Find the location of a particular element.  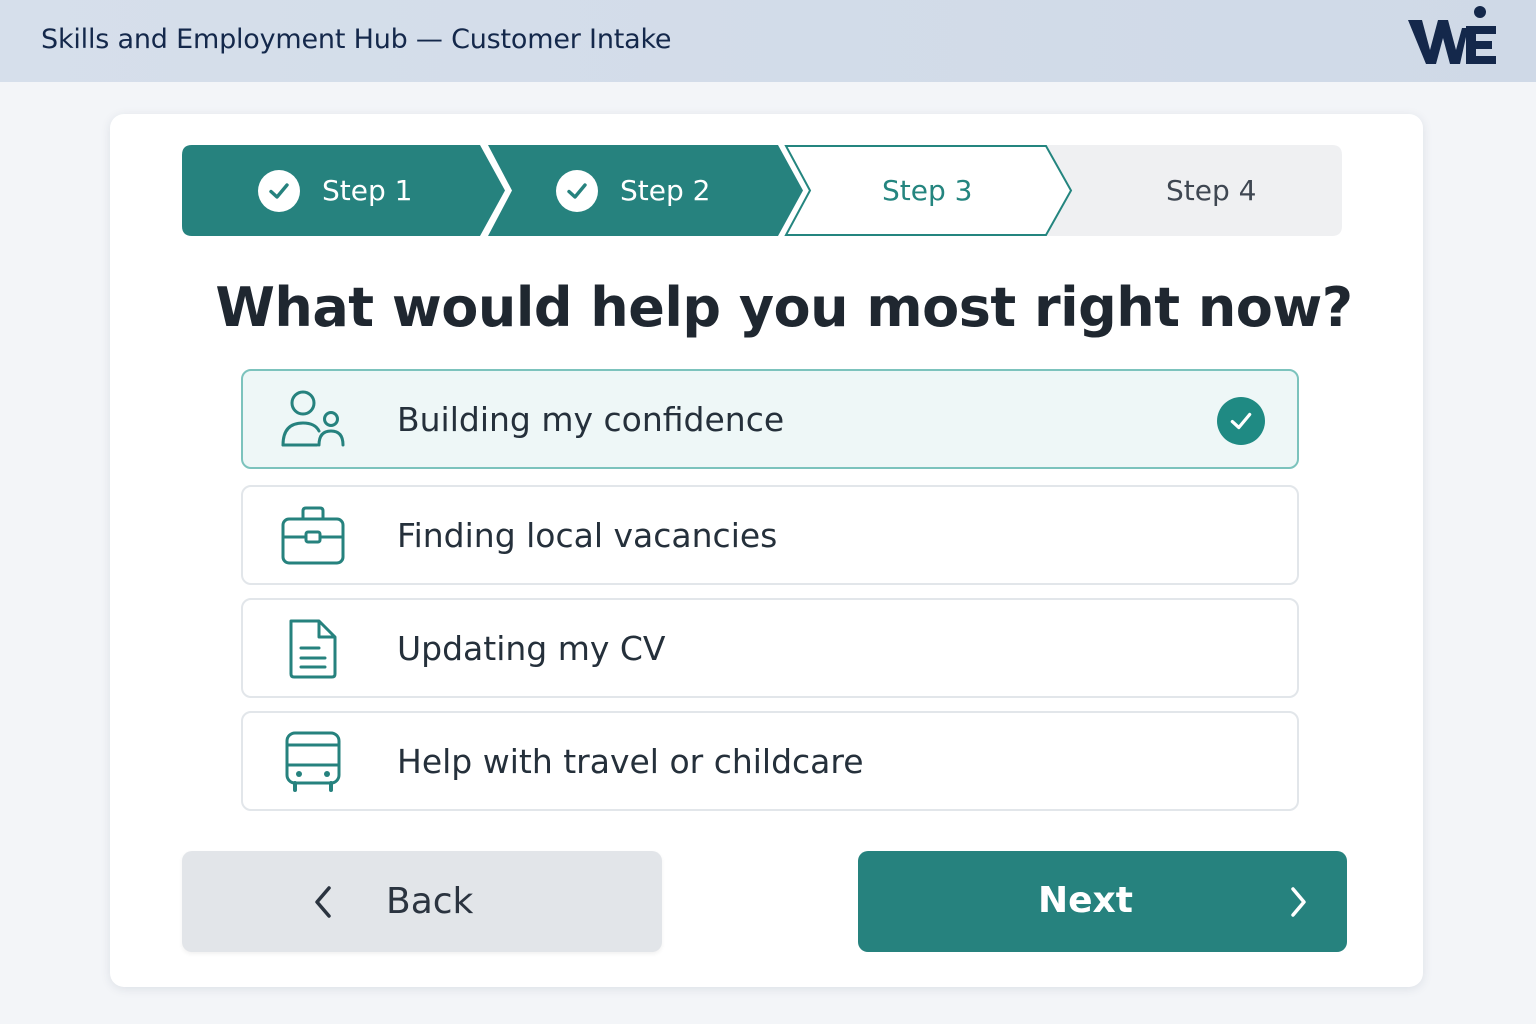

step-label: Step 4 is located at coordinates (1211, 190).